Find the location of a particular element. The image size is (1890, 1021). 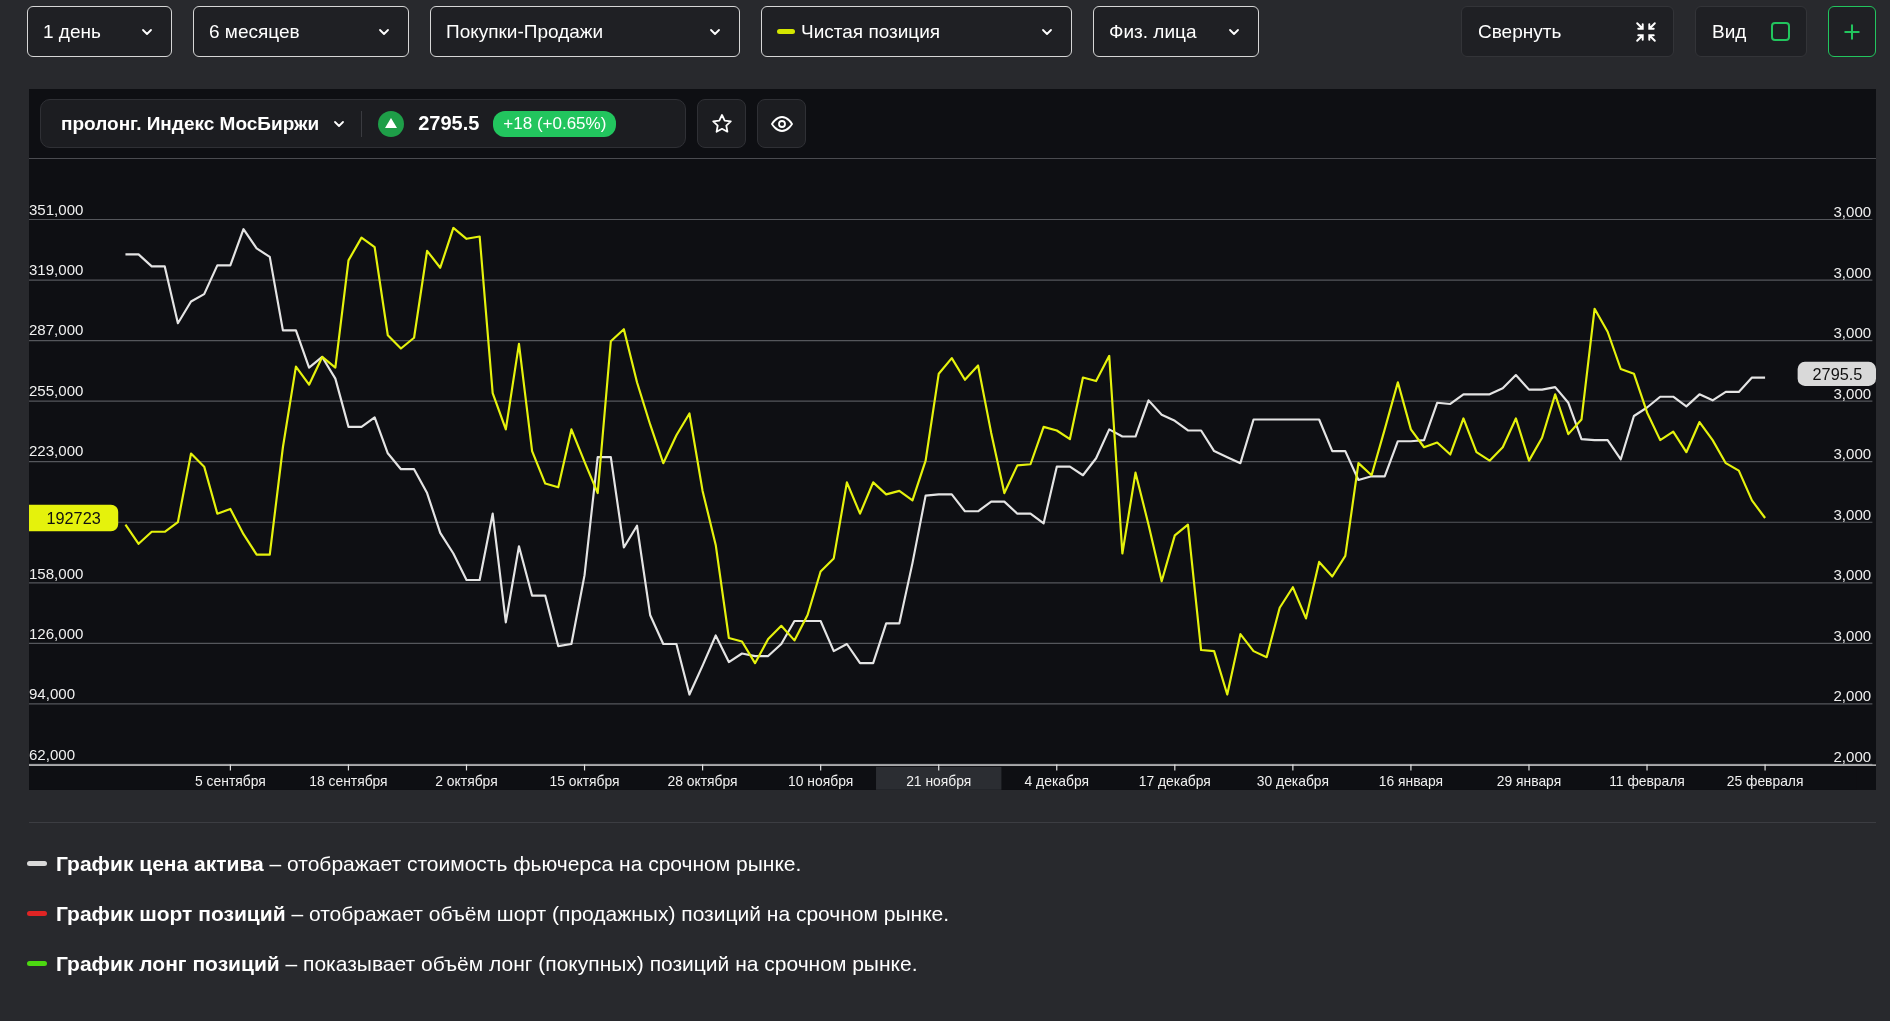

axis-label: 255,000 is located at coordinates (56, 390).